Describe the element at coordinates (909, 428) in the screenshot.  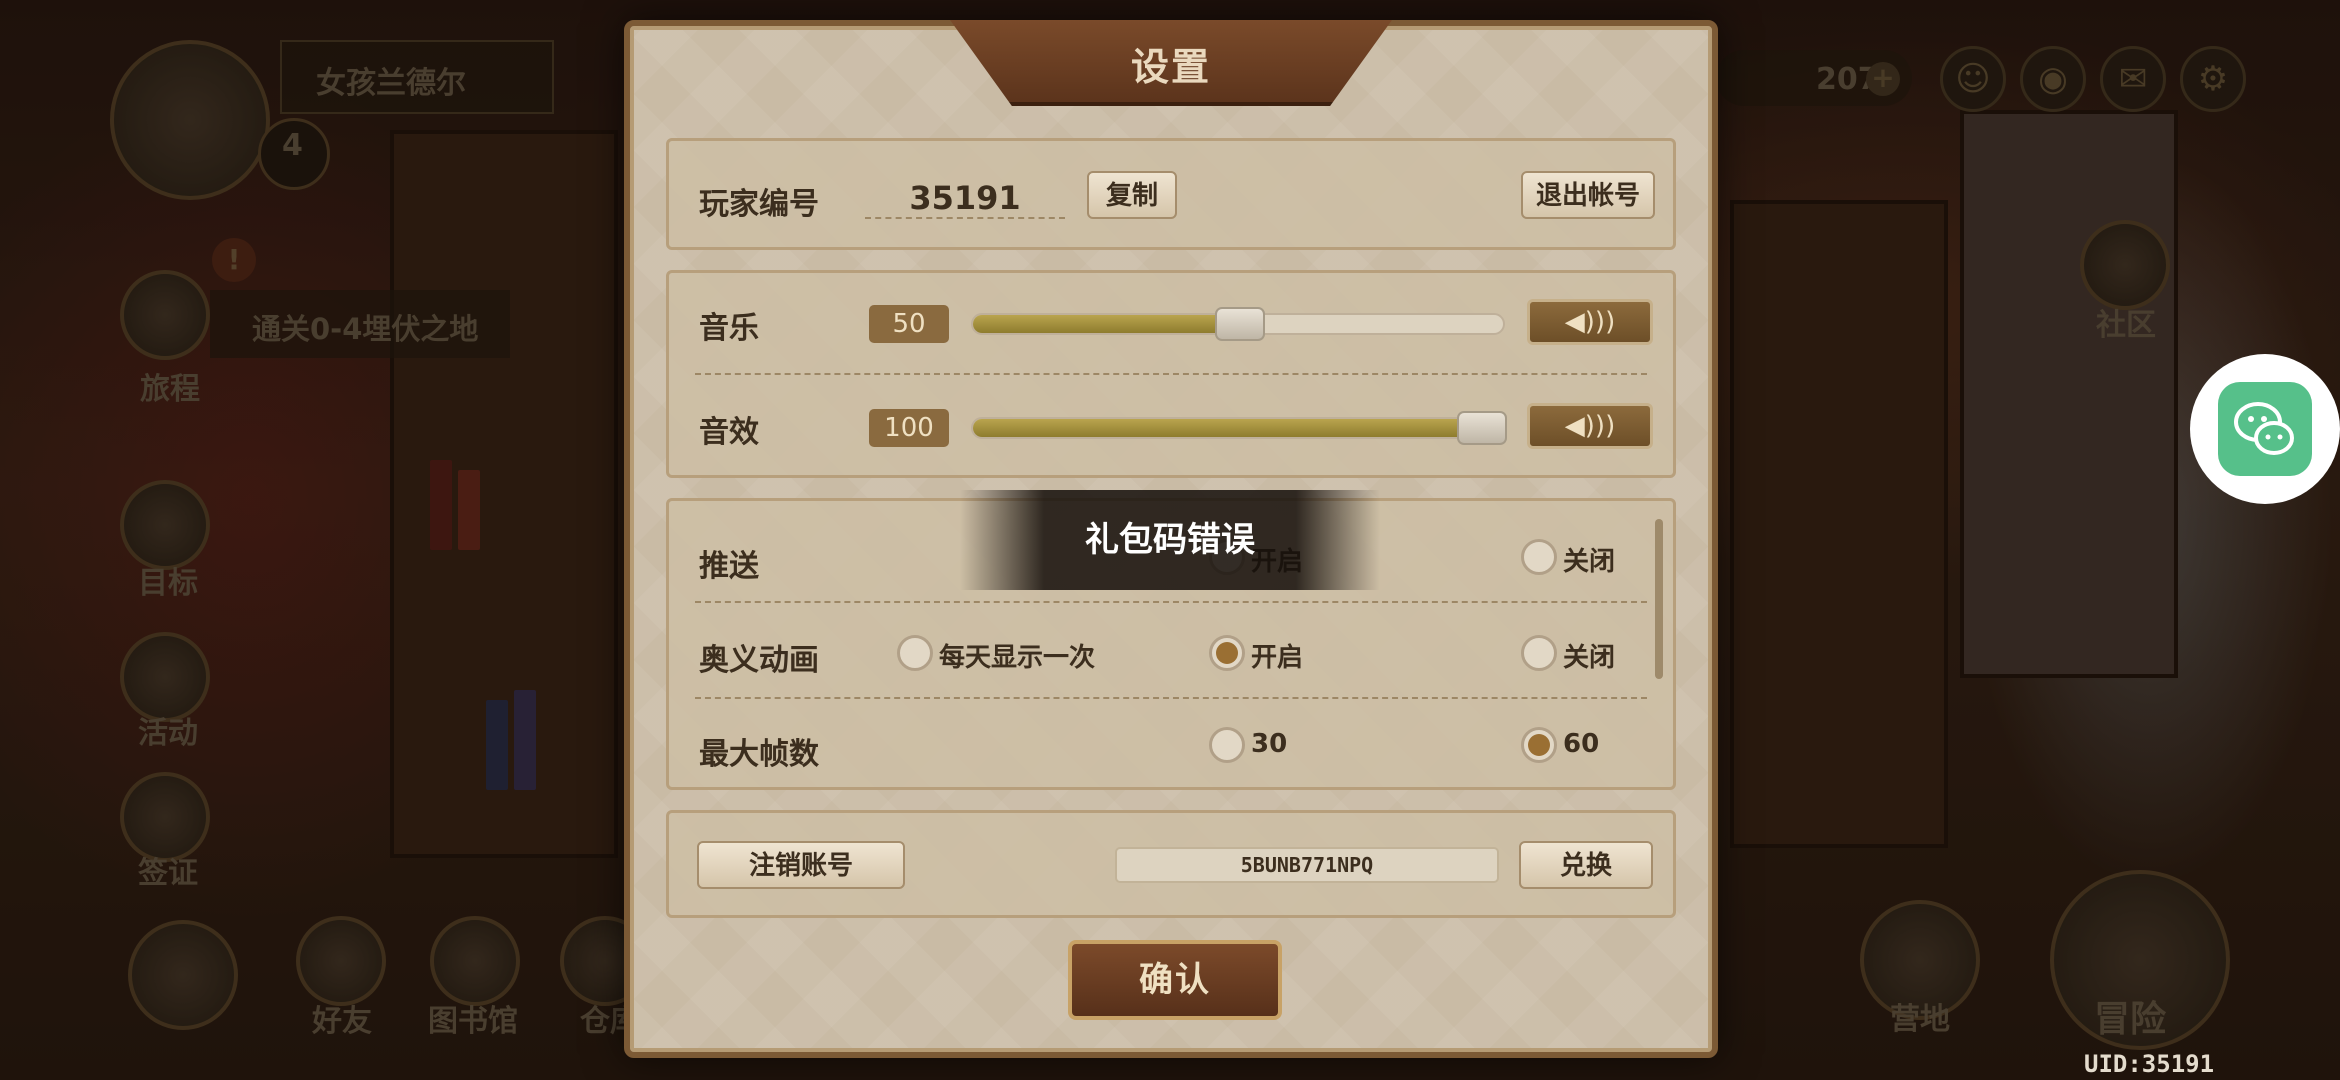
I see `sfx-value: 100` at that location.